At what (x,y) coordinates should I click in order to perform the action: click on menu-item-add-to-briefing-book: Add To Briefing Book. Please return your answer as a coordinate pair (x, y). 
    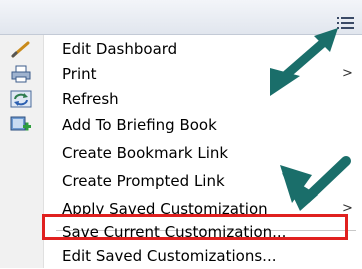
    Looking at the image, I should click on (181, 125).